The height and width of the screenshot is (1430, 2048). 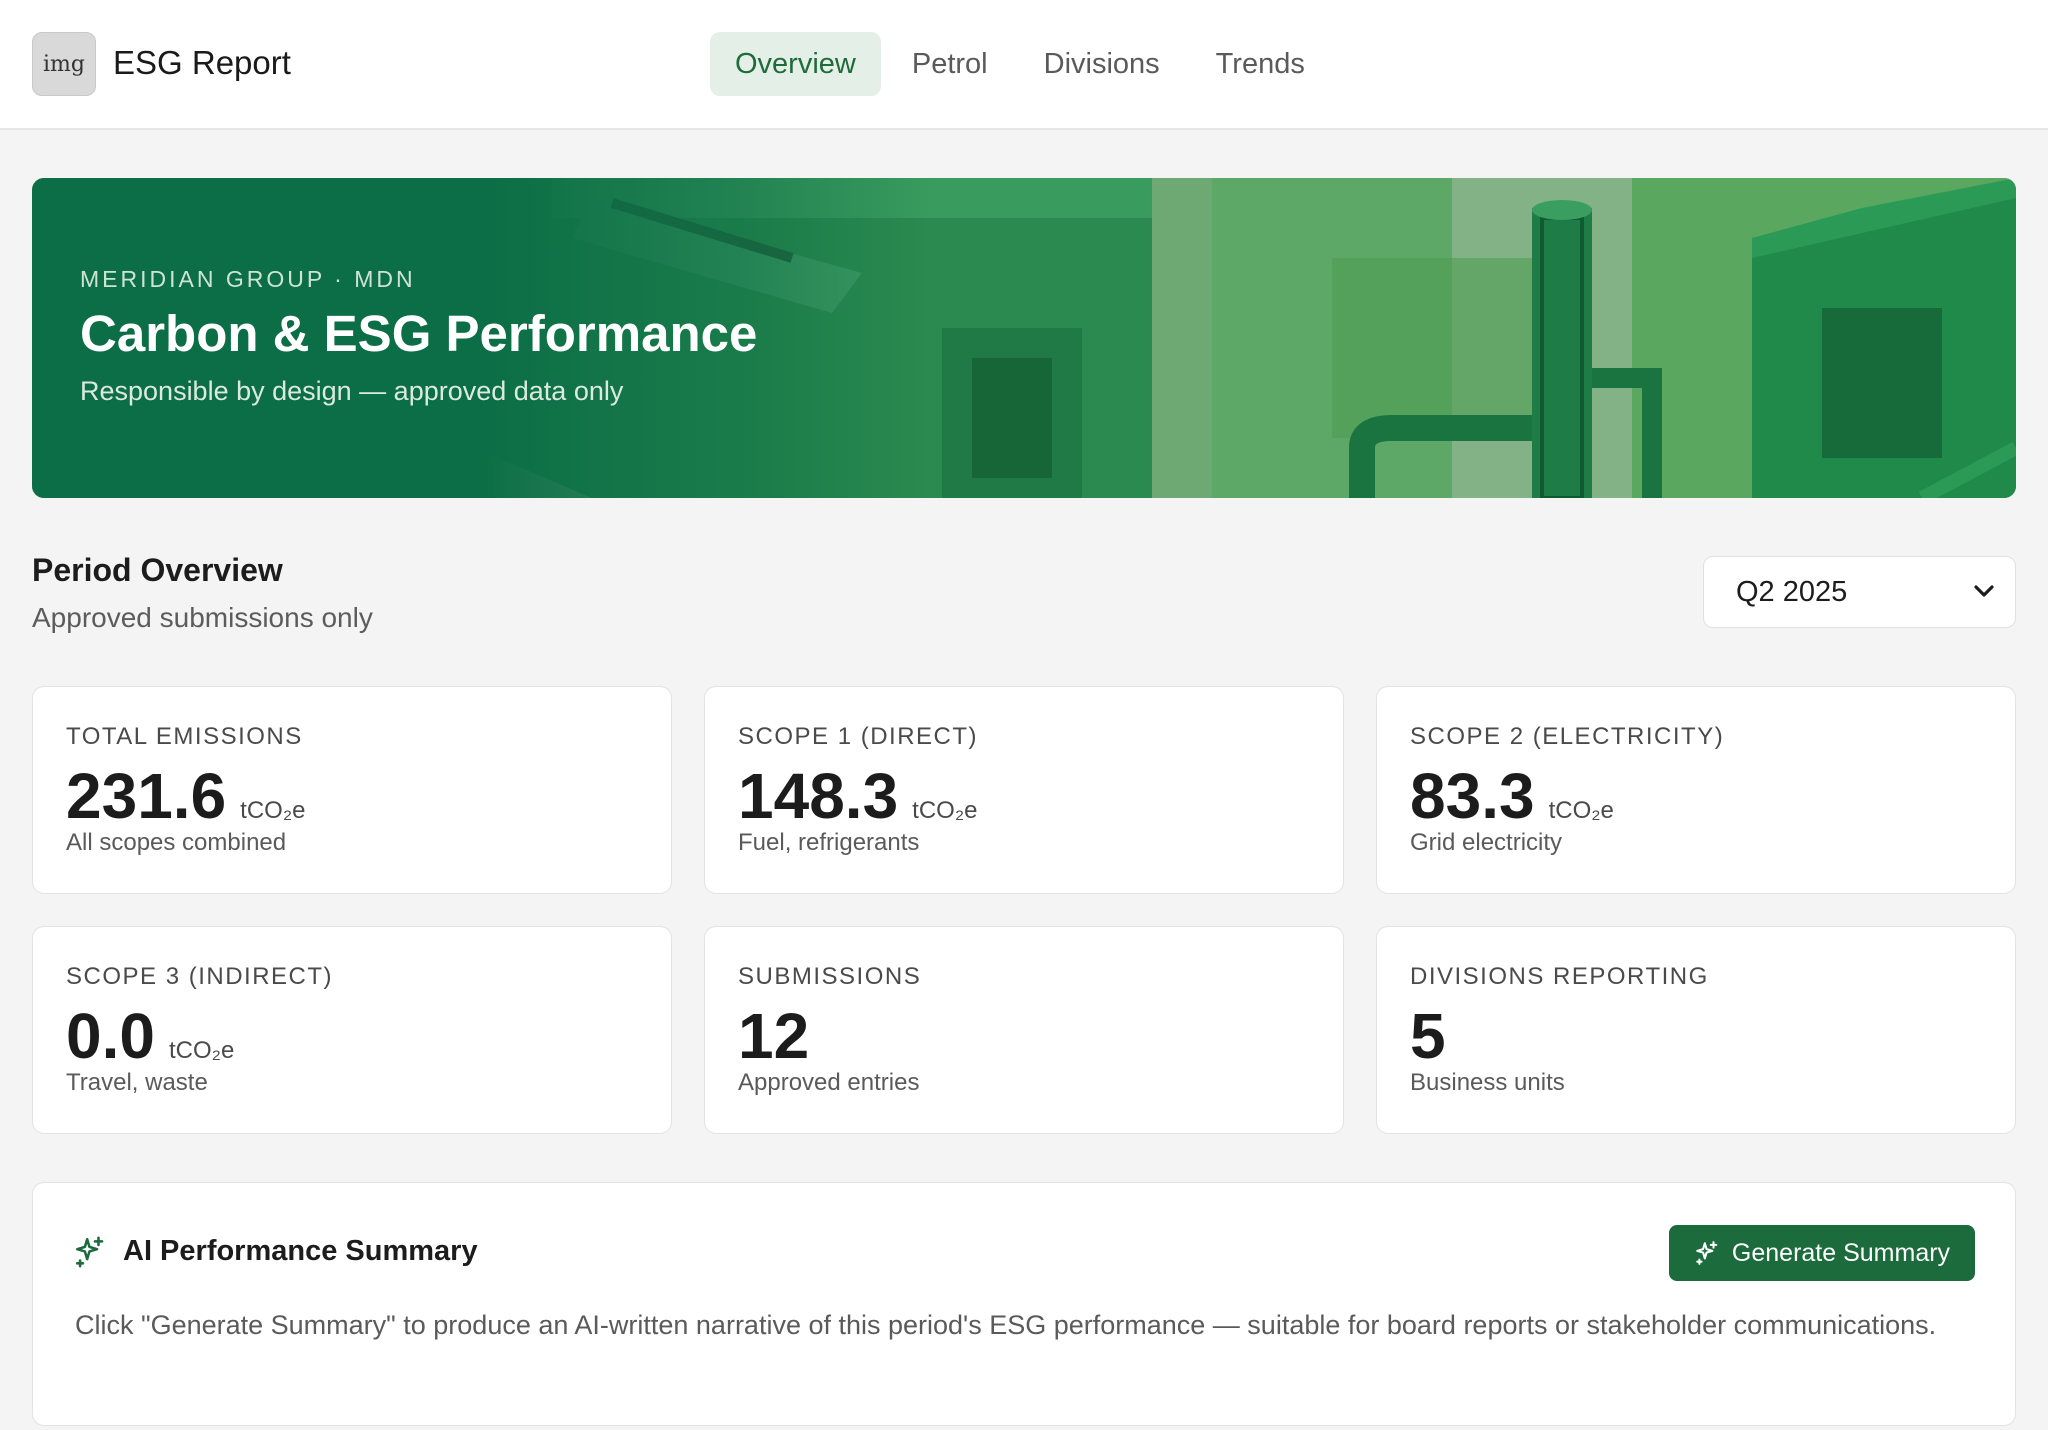 What do you see at coordinates (137, 1082) in the screenshot?
I see `kpi-note: Travel, waste` at bounding box center [137, 1082].